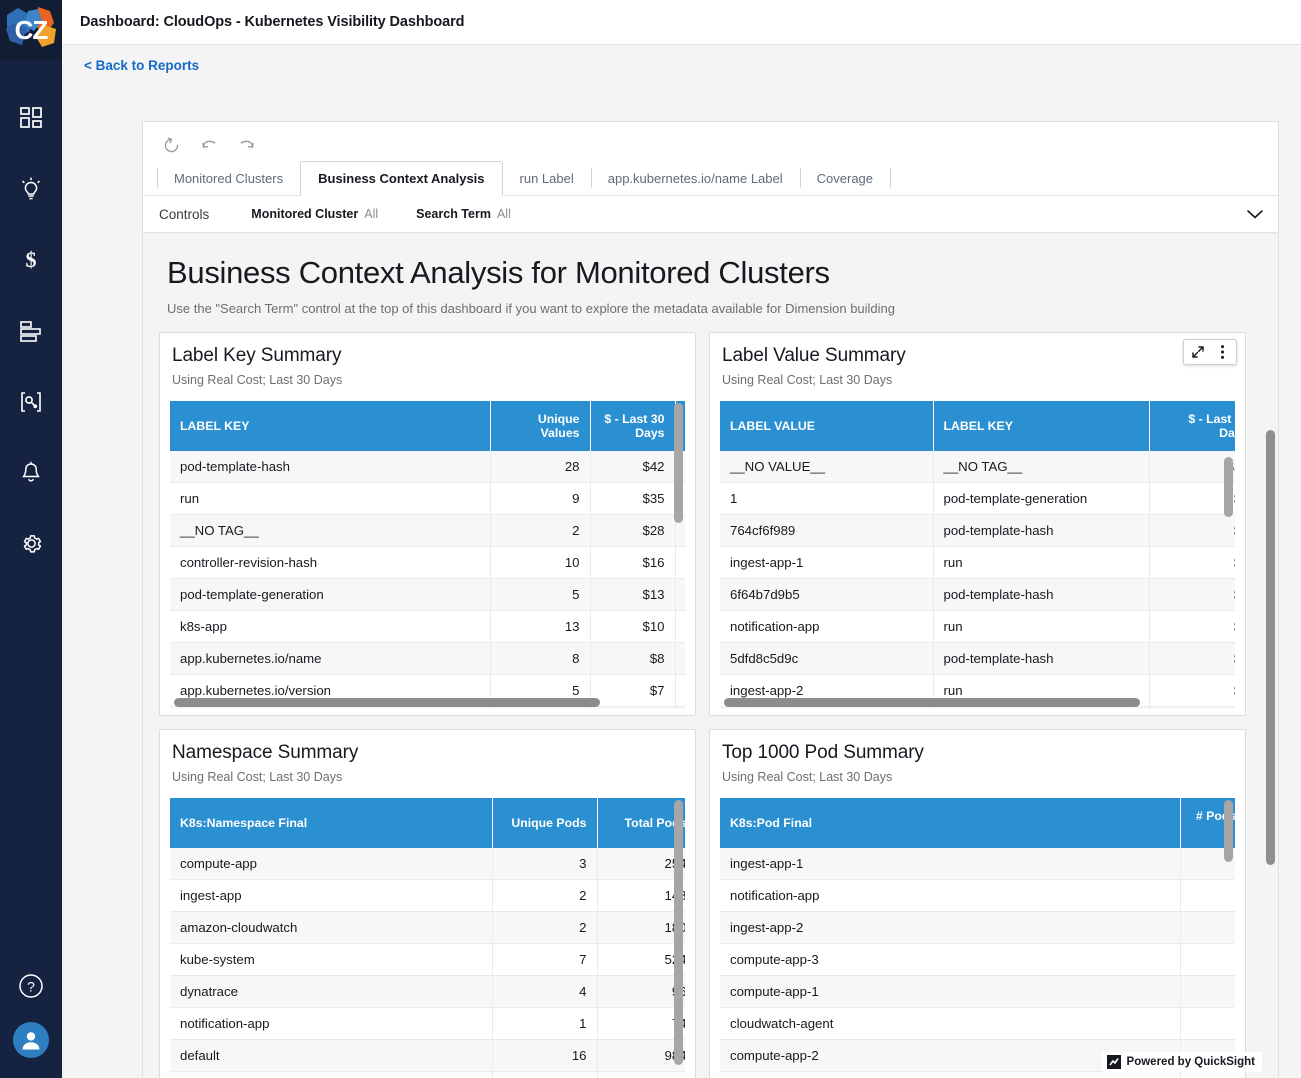  What do you see at coordinates (427, 499) in the screenshot?
I see `table-row: run 9 $35` at bounding box center [427, 499].